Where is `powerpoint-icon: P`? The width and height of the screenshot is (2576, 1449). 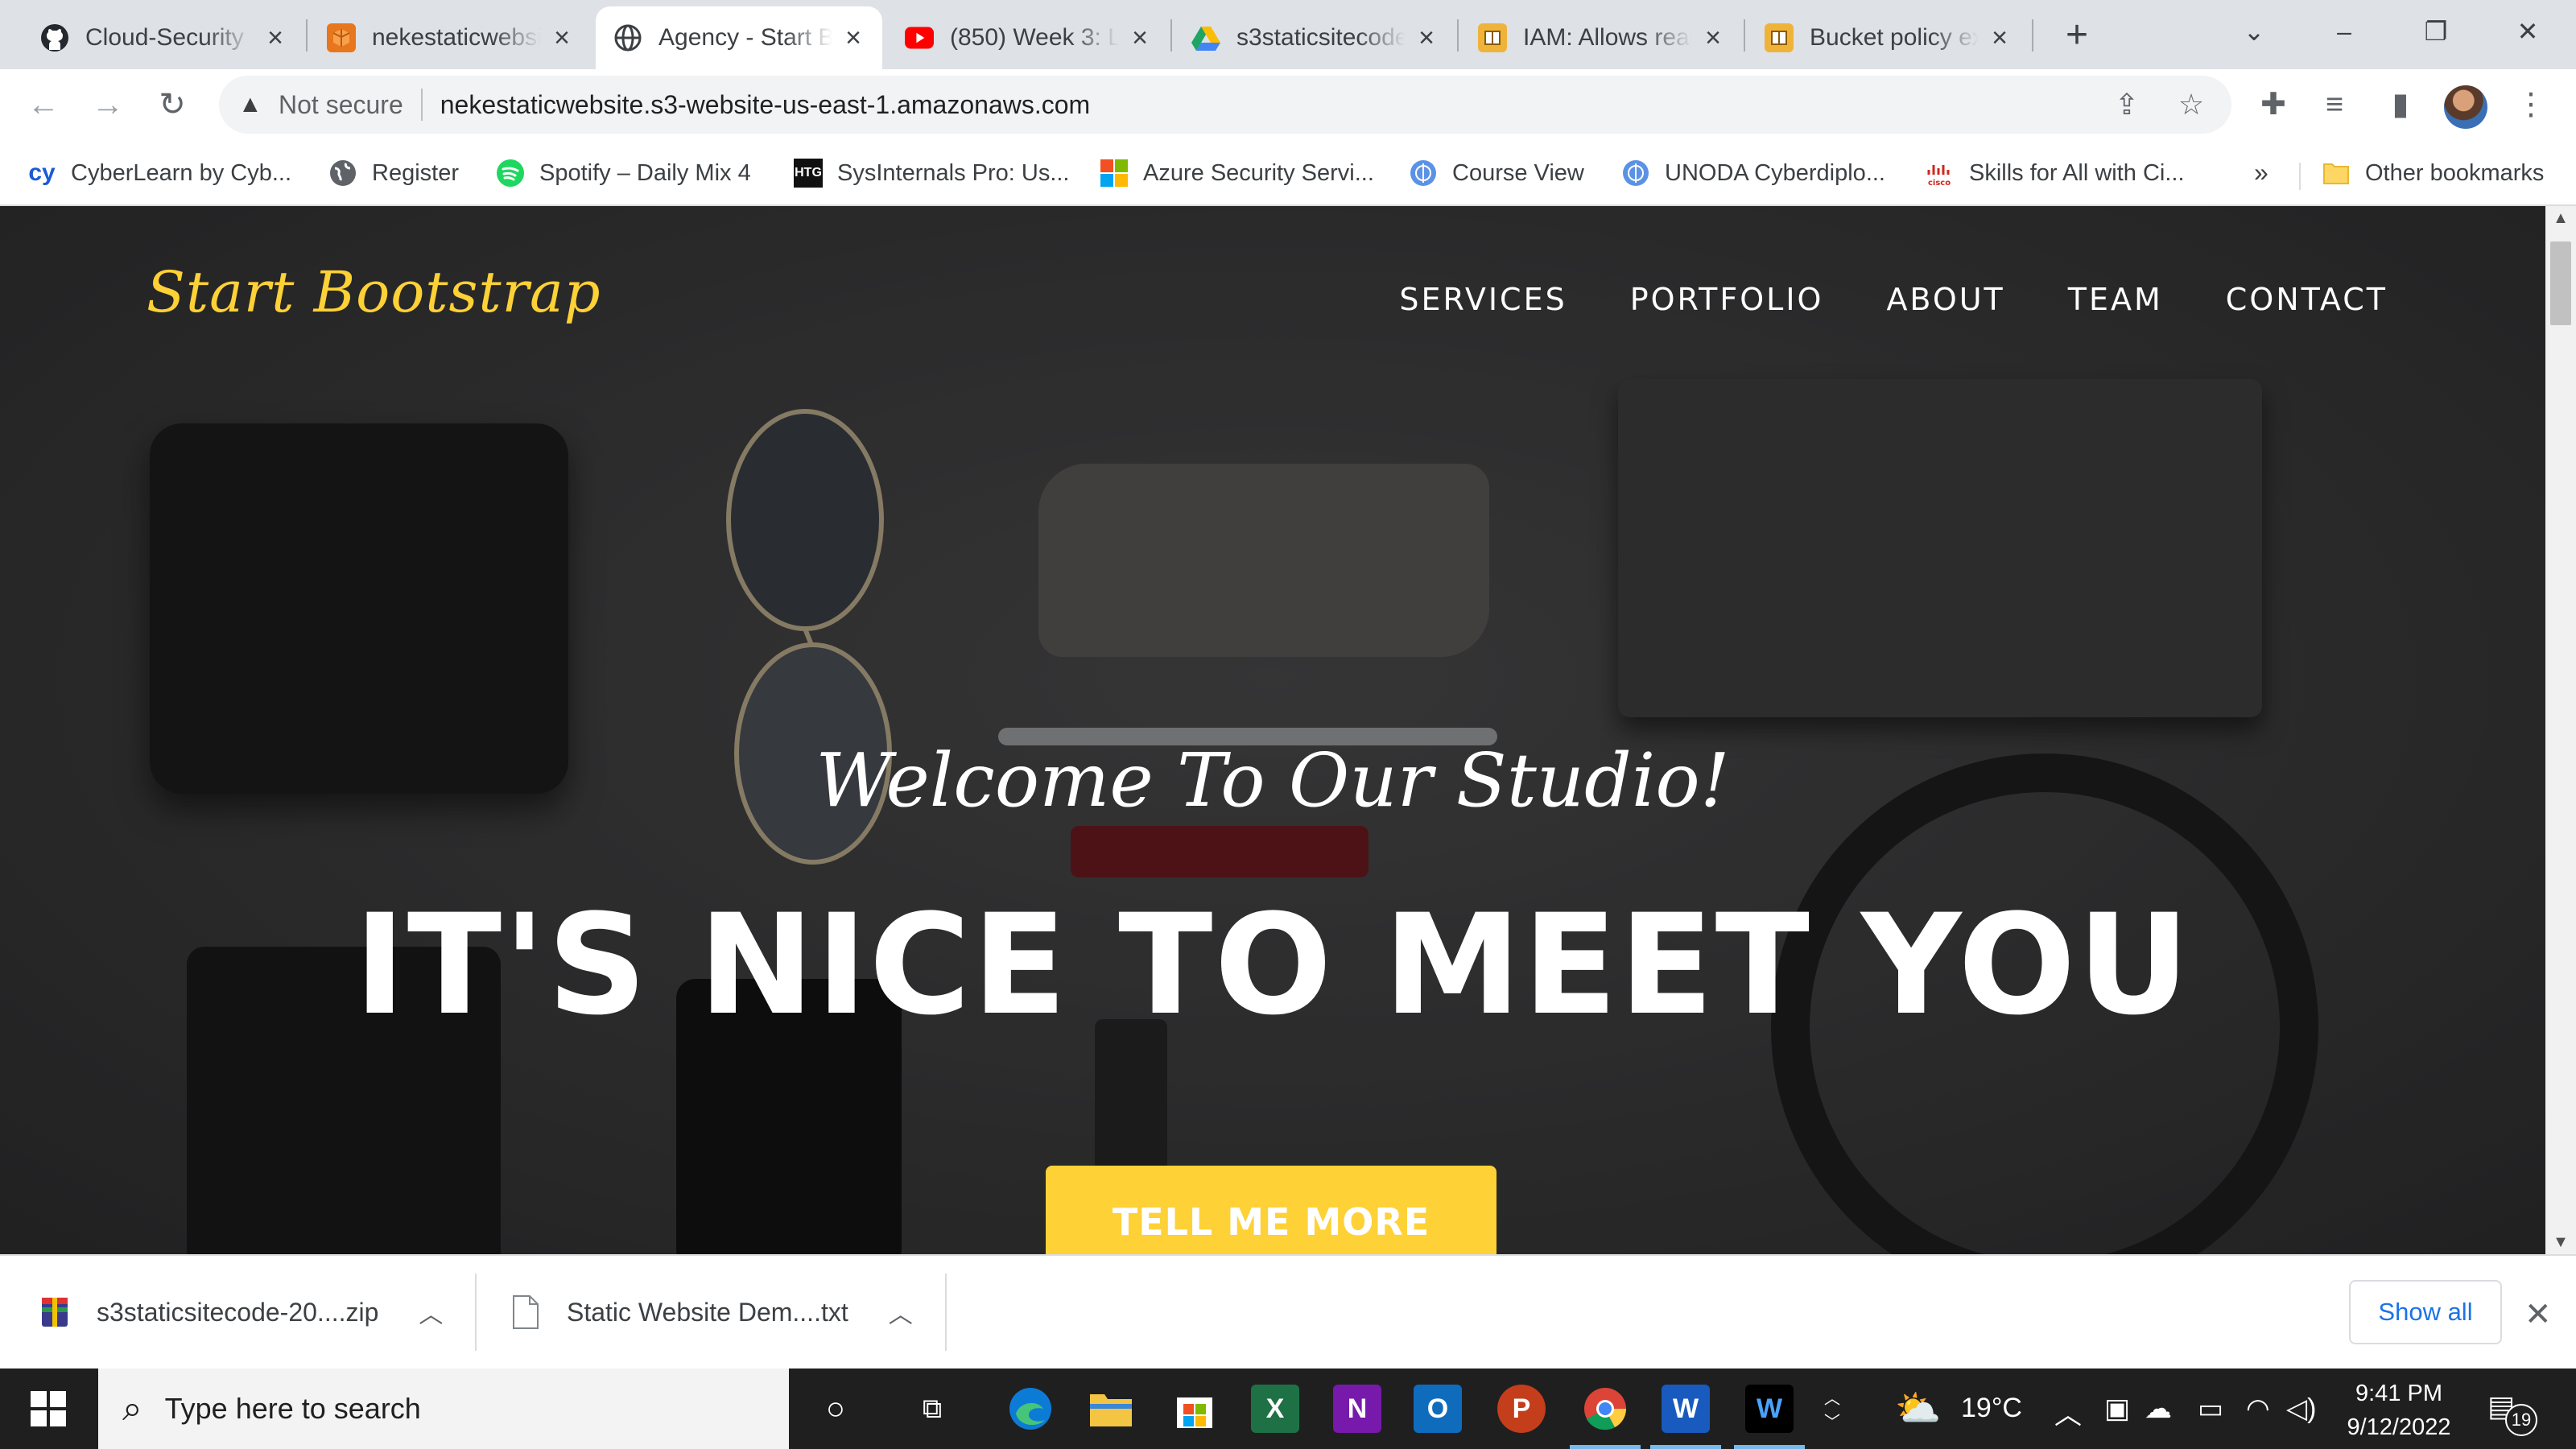
powerpoint-icon: P is located at coordinates (1521, 1409).